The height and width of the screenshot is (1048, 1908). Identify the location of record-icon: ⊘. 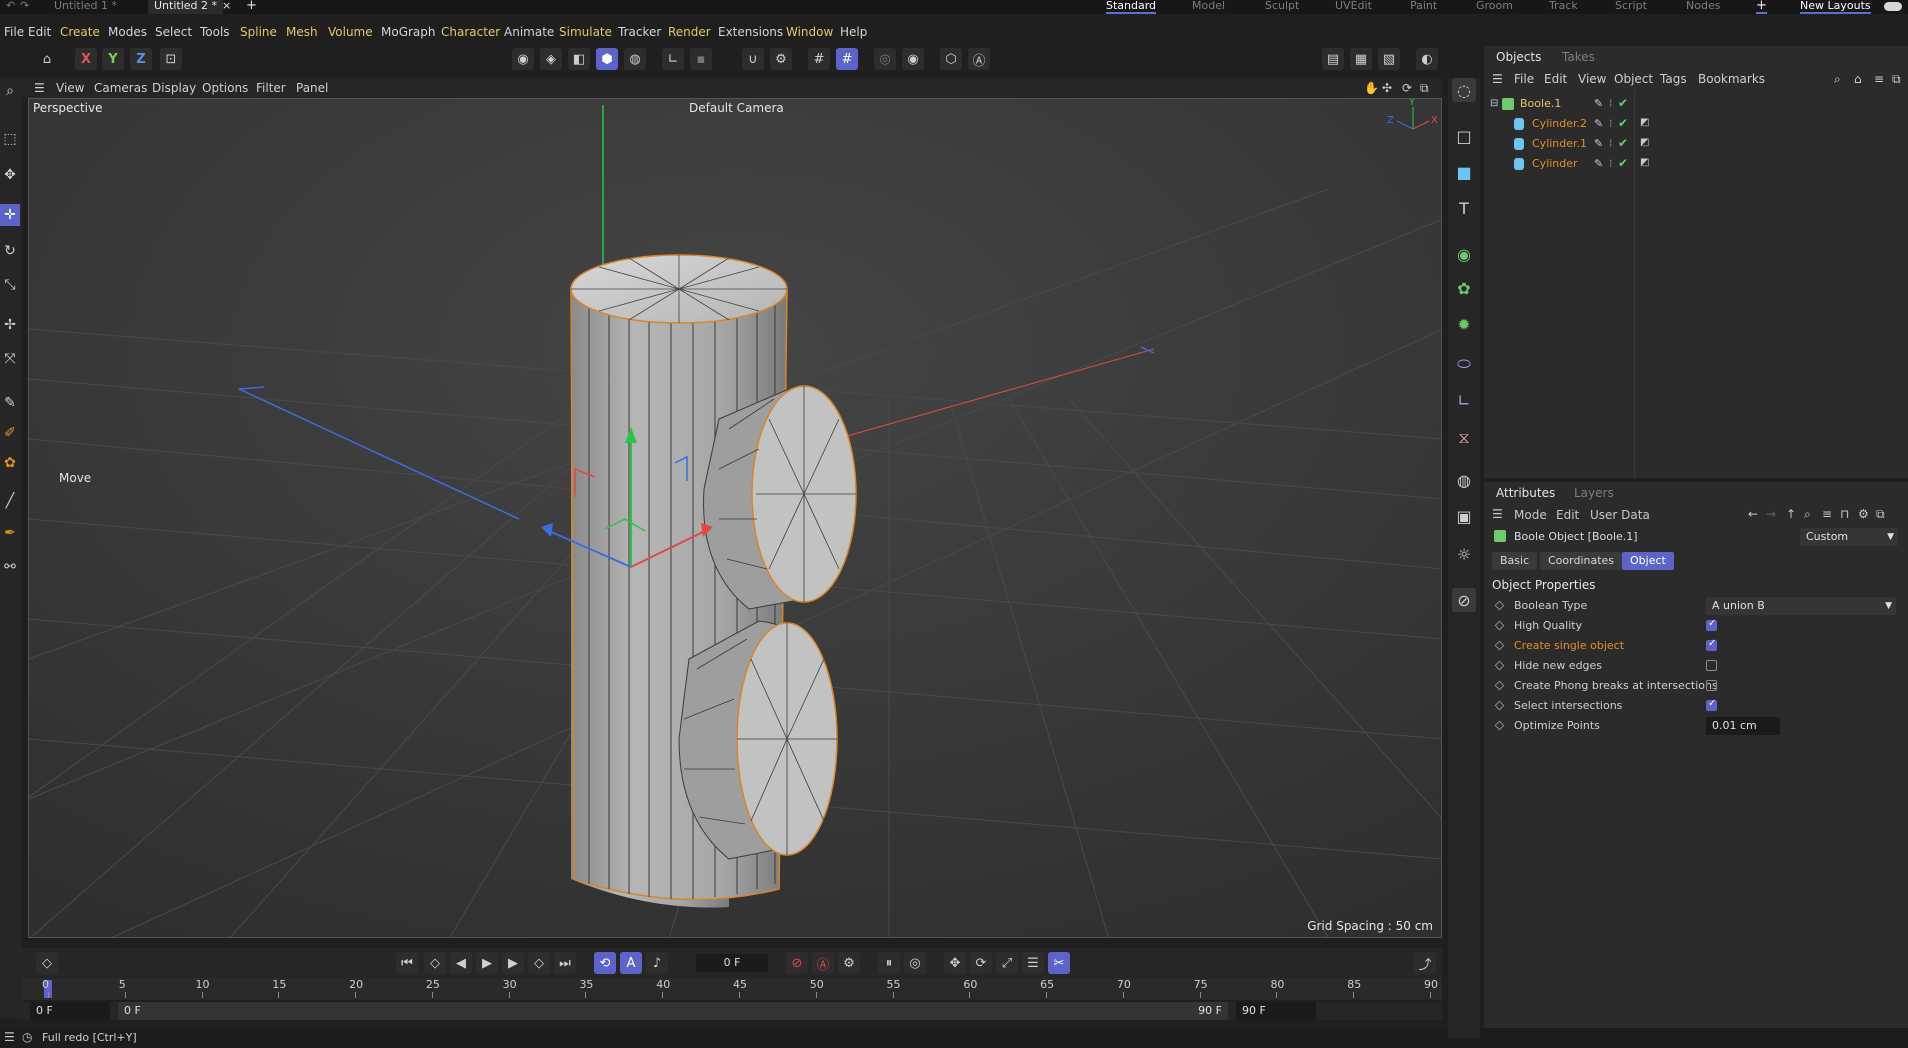
(797, 963).